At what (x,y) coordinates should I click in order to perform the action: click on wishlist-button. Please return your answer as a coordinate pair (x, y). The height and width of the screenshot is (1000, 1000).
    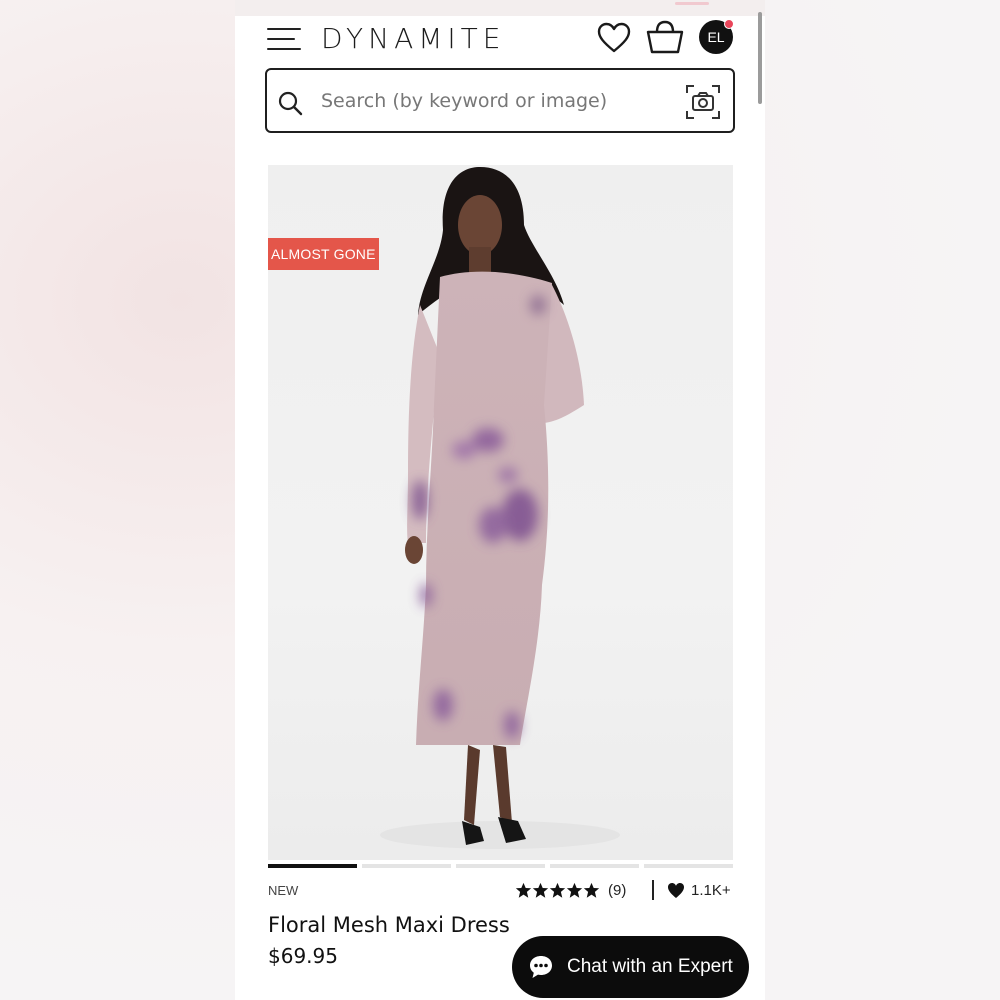
    Looking at the image, I should click on (614, 38).